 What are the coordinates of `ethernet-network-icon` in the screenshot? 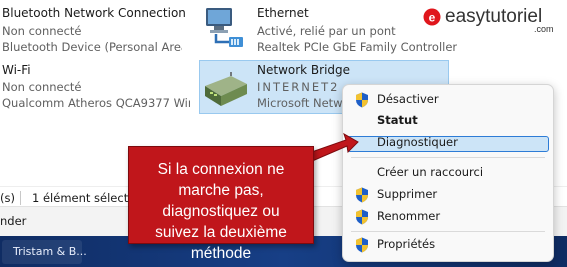 It's located at (224, 27).